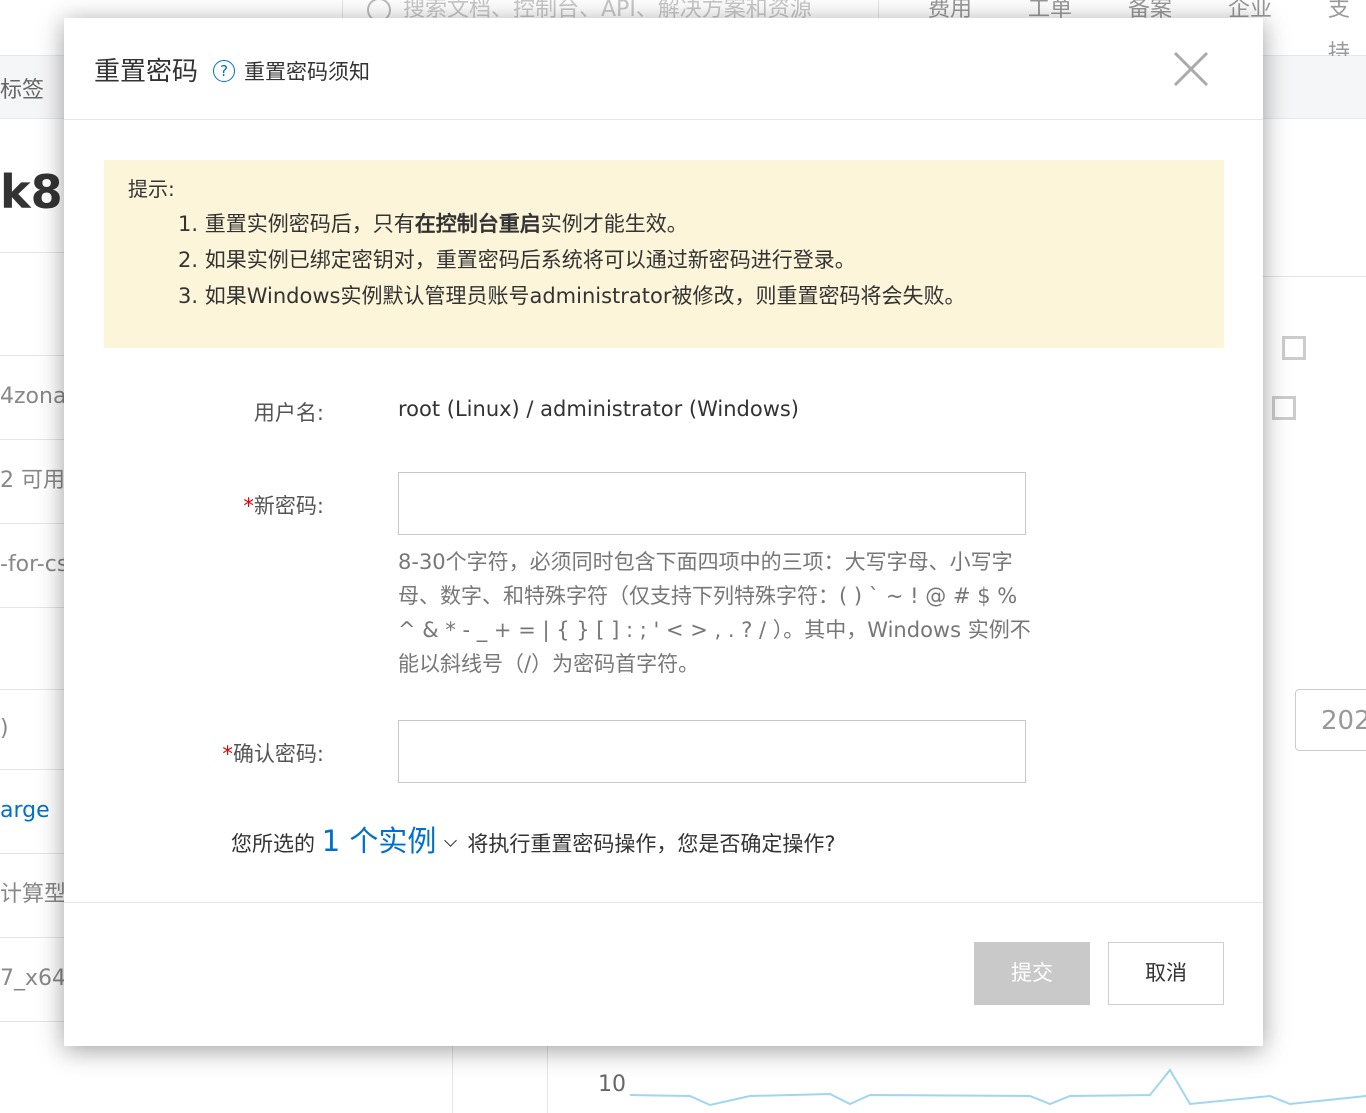 This screenshot has height=1113, width=1366. Describe the element at coordinates (25, 810) in the screenshot. I see `row-link: arge` at that location.